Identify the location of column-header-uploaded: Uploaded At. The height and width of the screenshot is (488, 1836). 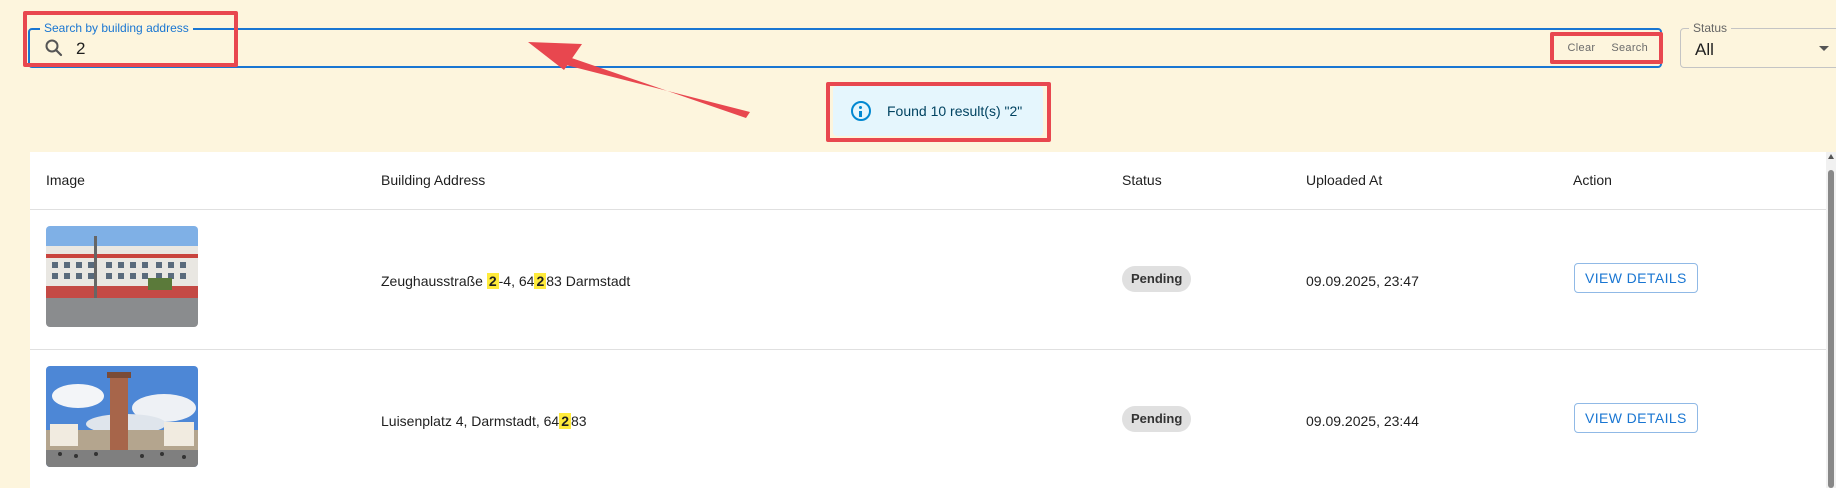
(1344, 180).